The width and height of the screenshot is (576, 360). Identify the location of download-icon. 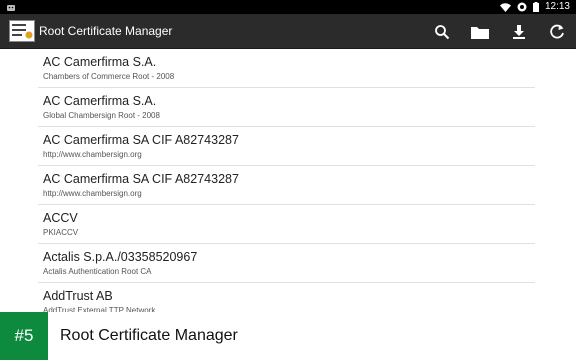
(519, 31).